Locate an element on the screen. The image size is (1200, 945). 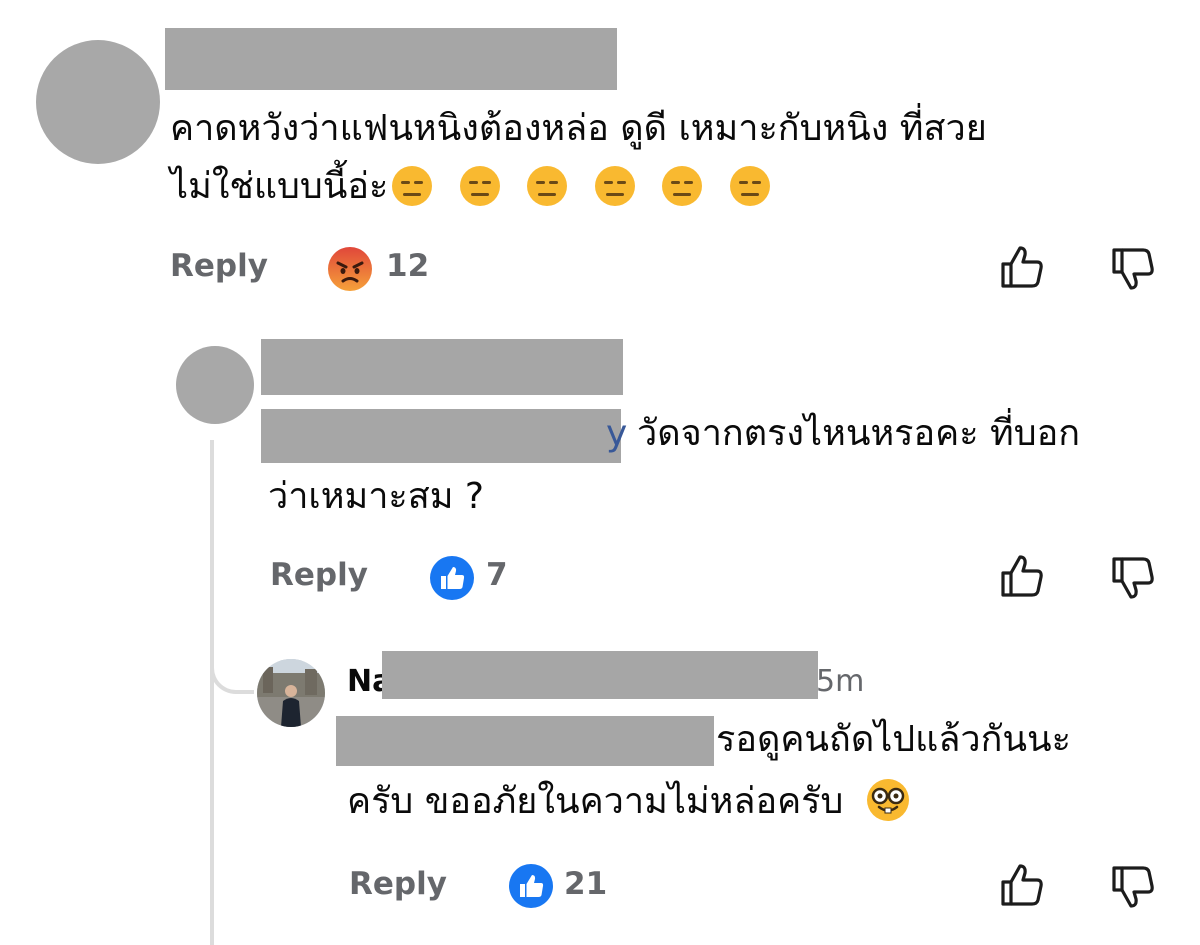
reaction-count: 21 is located at coordinates (586, 884).